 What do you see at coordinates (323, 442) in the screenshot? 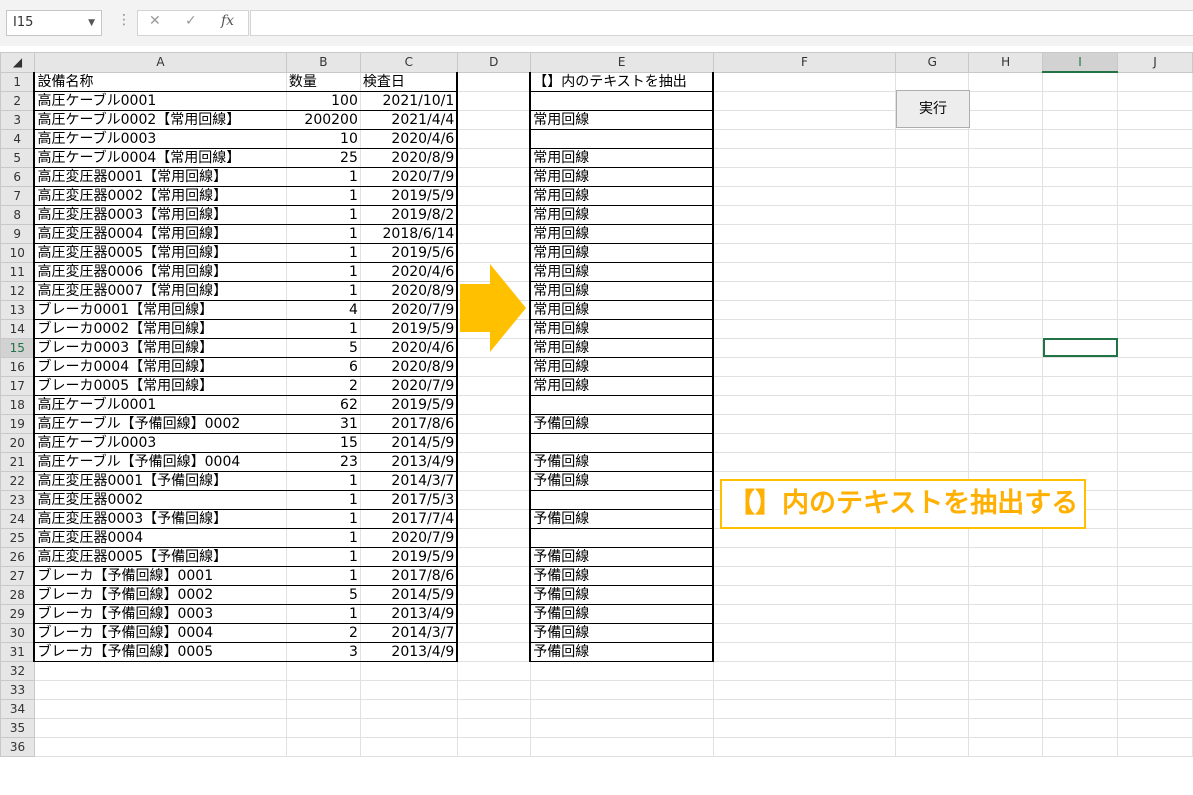
I see `cell-b: 15` at bounding box center [323, 442].